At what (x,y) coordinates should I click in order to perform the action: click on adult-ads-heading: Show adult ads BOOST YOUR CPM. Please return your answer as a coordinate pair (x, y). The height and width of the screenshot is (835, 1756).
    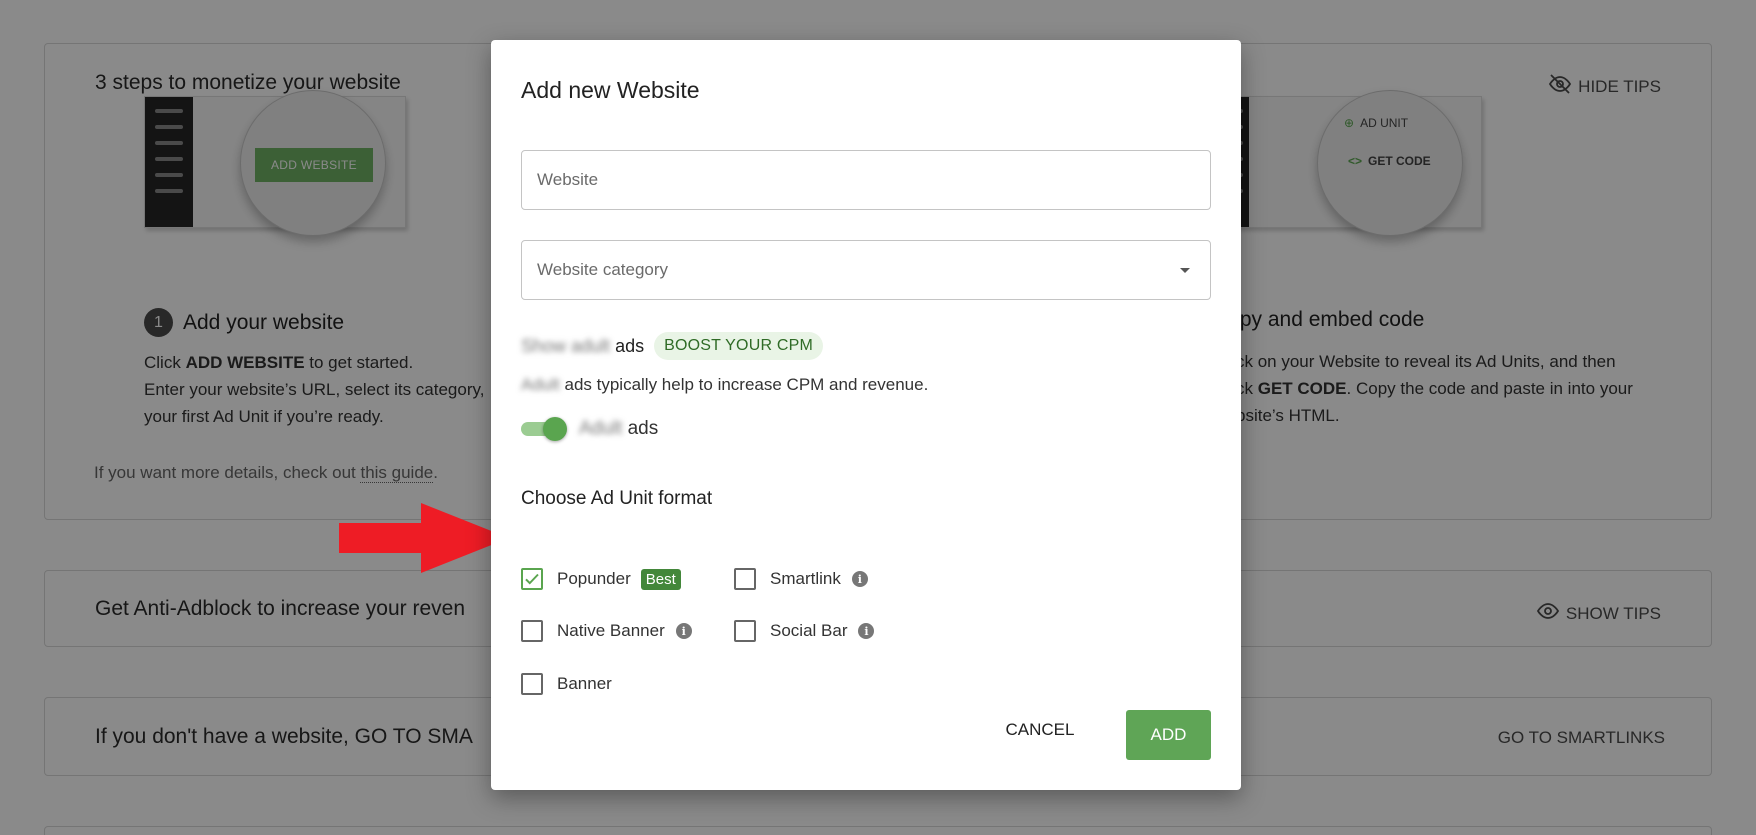
    Looking at the image, I should click on (672, 346).